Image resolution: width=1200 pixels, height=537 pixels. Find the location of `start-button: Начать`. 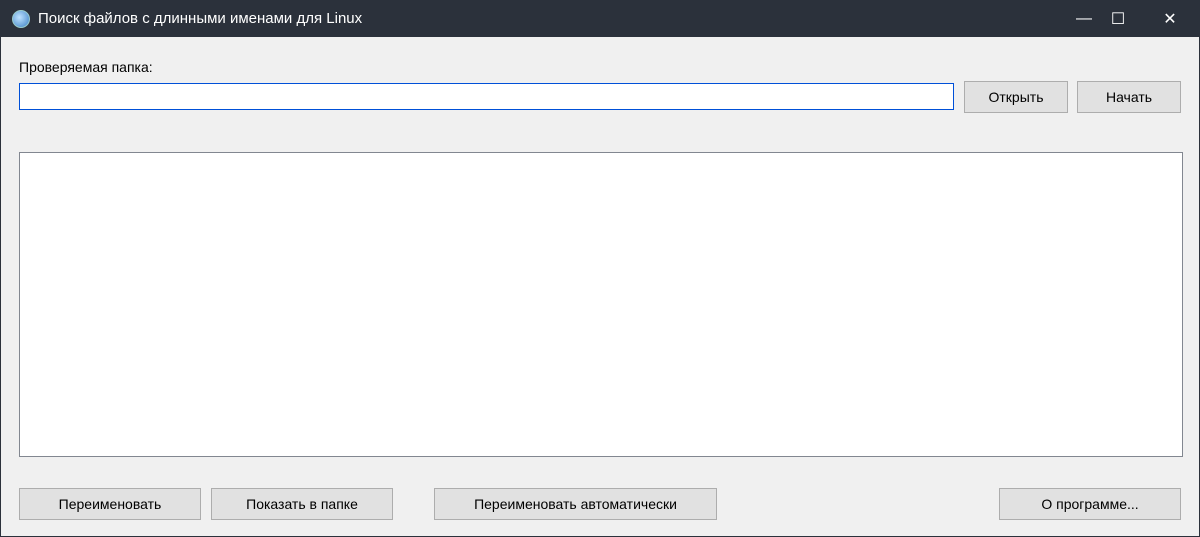

start-button: Начать is located at coordinates (1129, 97).